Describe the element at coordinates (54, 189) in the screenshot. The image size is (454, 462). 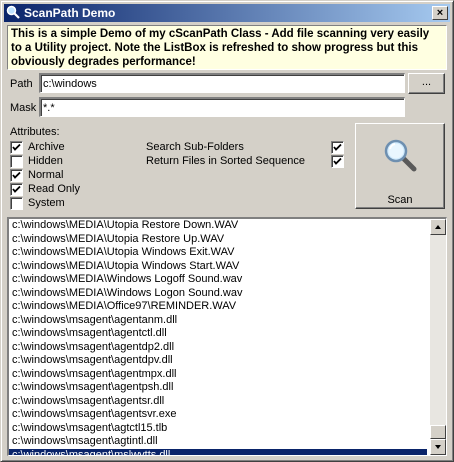
I see `read-only-label: Read Only` at that location.